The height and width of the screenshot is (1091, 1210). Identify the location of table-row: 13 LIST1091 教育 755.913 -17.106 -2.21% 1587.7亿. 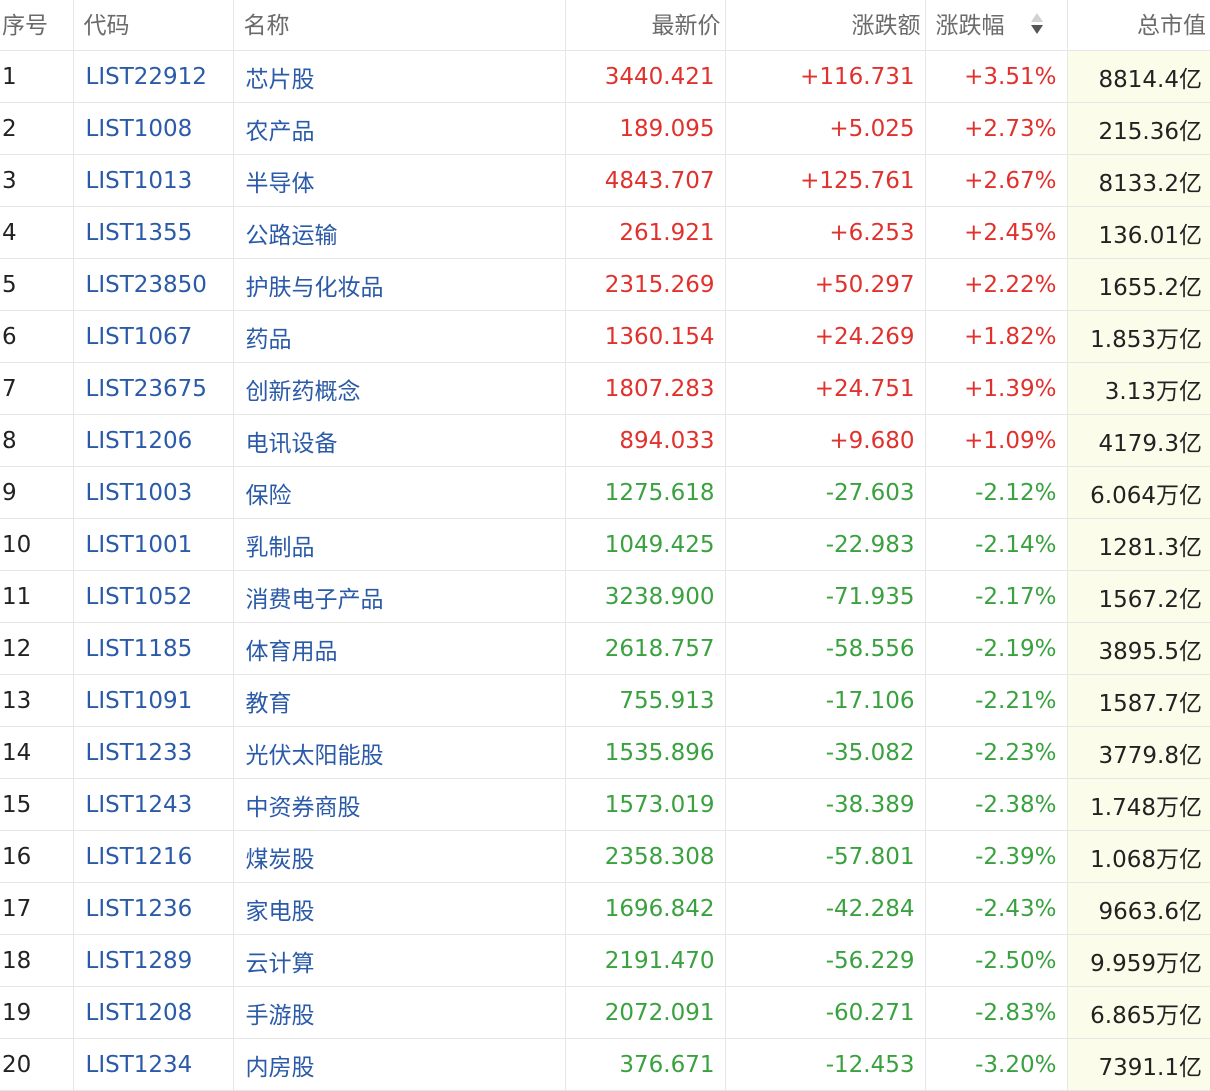
(605, 700).